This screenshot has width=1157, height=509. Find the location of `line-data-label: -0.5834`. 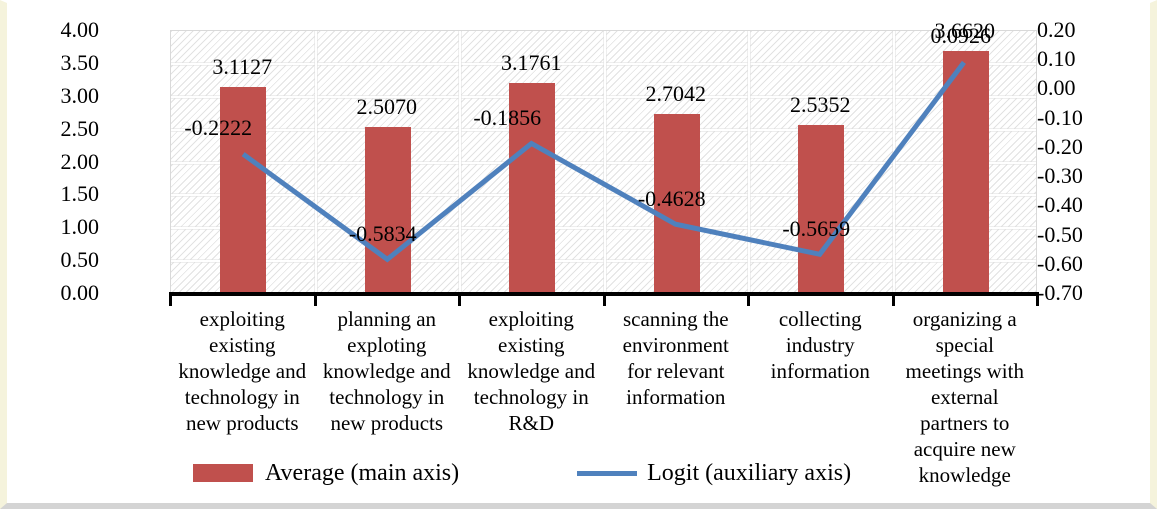

line-data-label: -0.5834 is located at coordinates (382, 233).